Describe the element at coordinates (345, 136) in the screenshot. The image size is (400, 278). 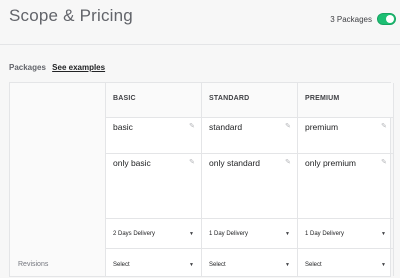
I see `package-name-input-premium: premium ✎` at that location.